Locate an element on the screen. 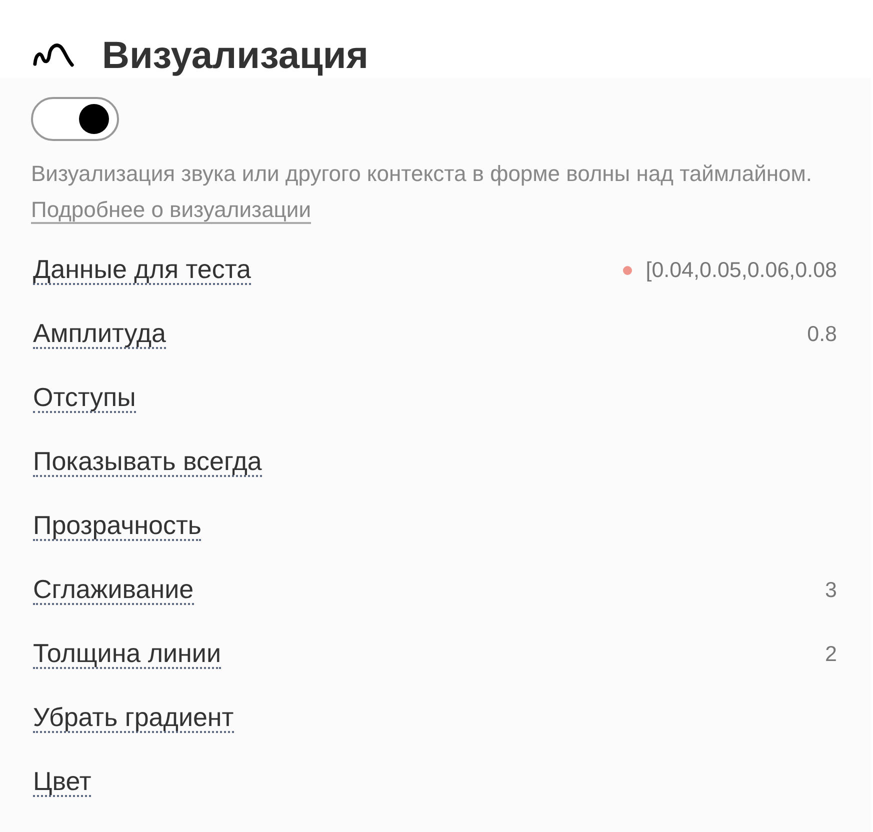 This screenshot has width=873, height=832. setting-value: 2 is located at coordinates (831, 654).